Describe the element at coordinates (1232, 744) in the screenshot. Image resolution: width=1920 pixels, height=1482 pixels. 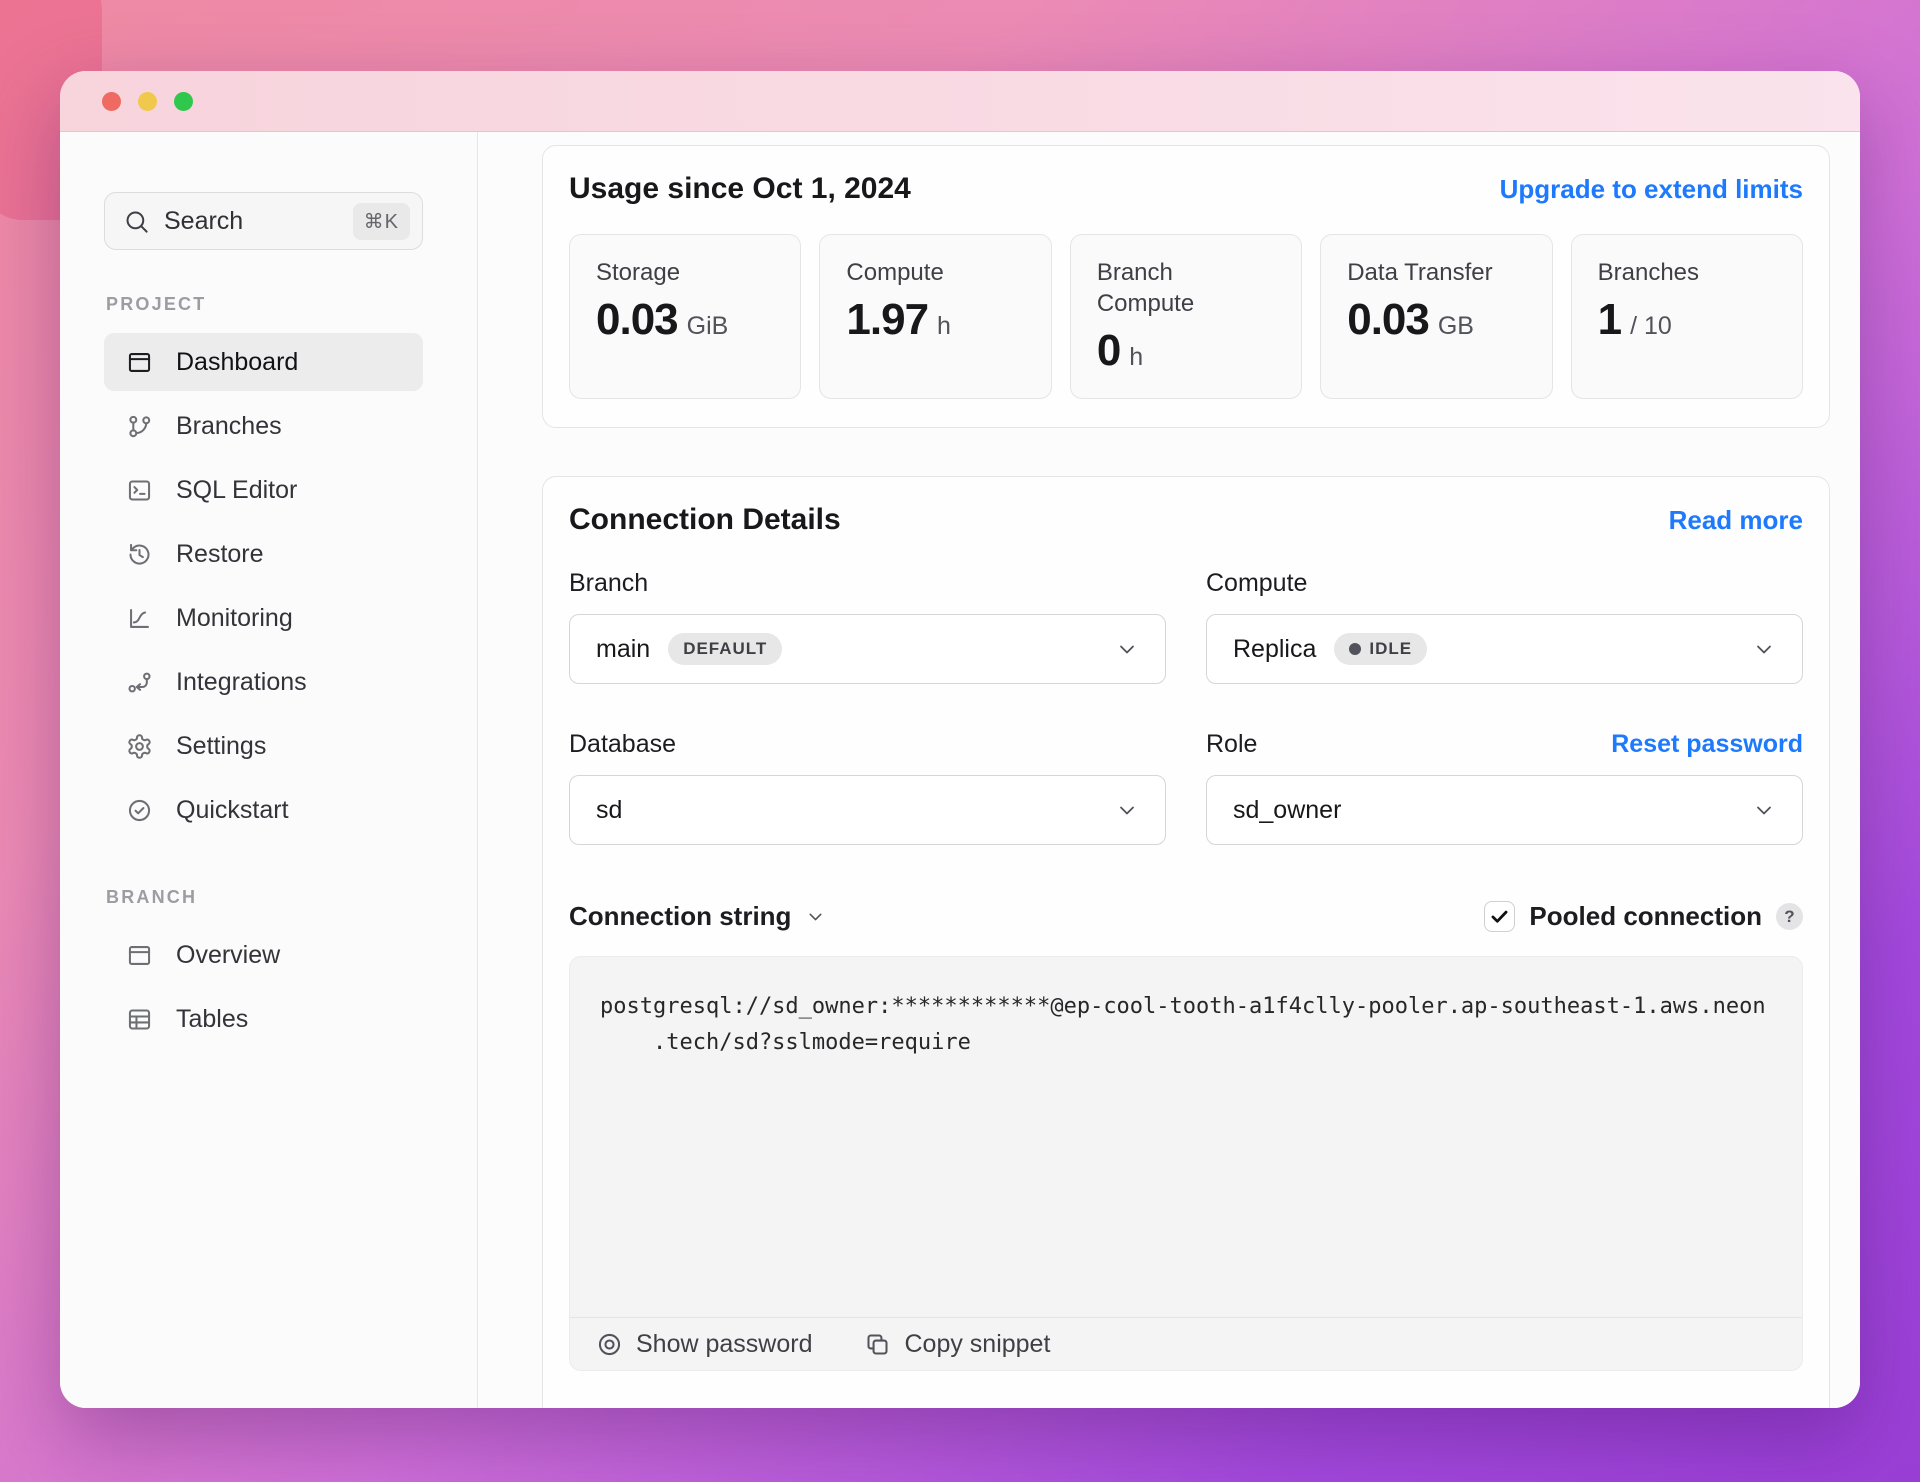
I see `role-label: Role` at that location.